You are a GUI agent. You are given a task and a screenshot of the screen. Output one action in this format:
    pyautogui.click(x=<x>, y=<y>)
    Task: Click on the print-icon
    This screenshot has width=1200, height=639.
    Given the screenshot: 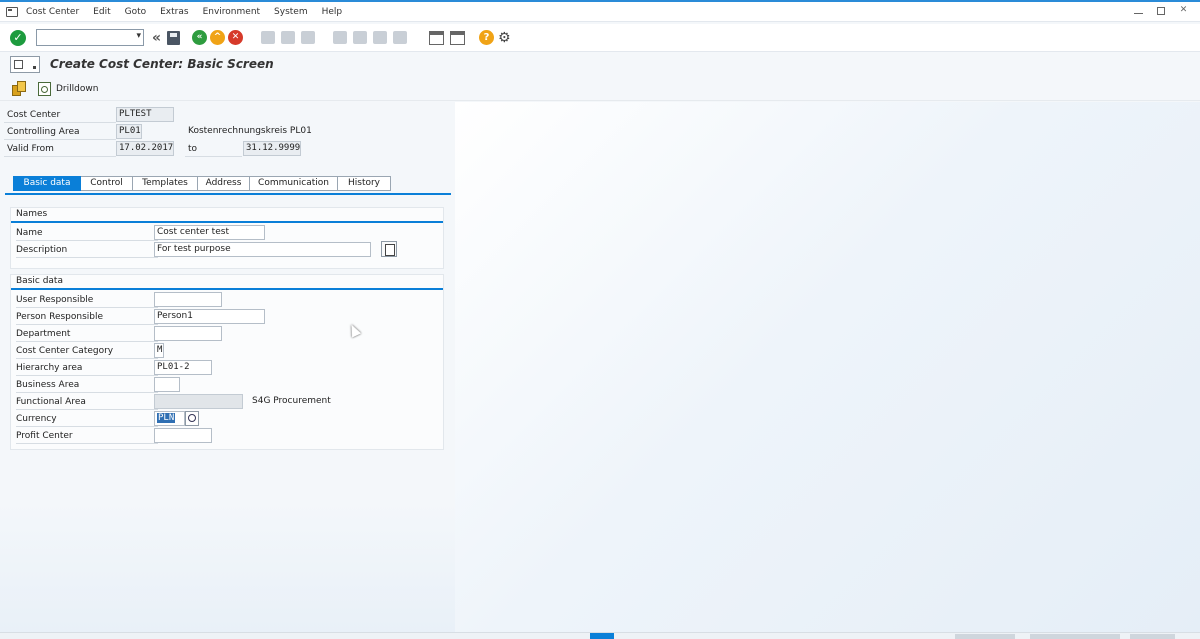 What is the action you would take?
    pyautogui.click(x=268, y=37)
    